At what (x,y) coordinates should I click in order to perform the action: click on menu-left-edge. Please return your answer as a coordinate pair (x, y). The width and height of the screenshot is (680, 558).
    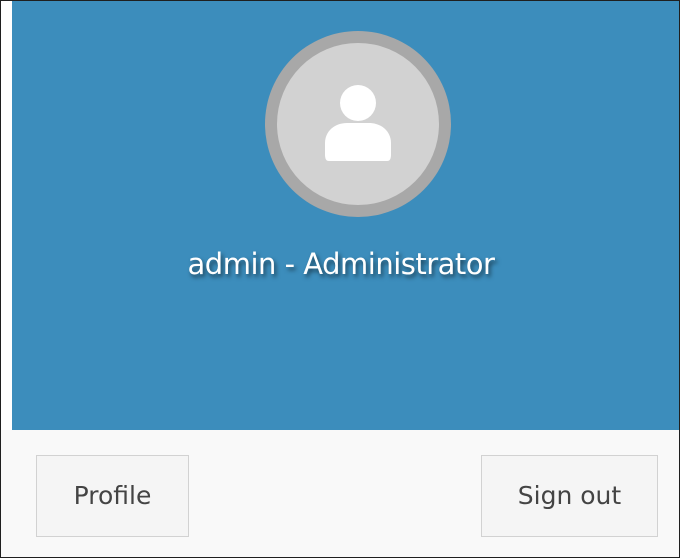
    Looking at the image, I should click on (6, 215).